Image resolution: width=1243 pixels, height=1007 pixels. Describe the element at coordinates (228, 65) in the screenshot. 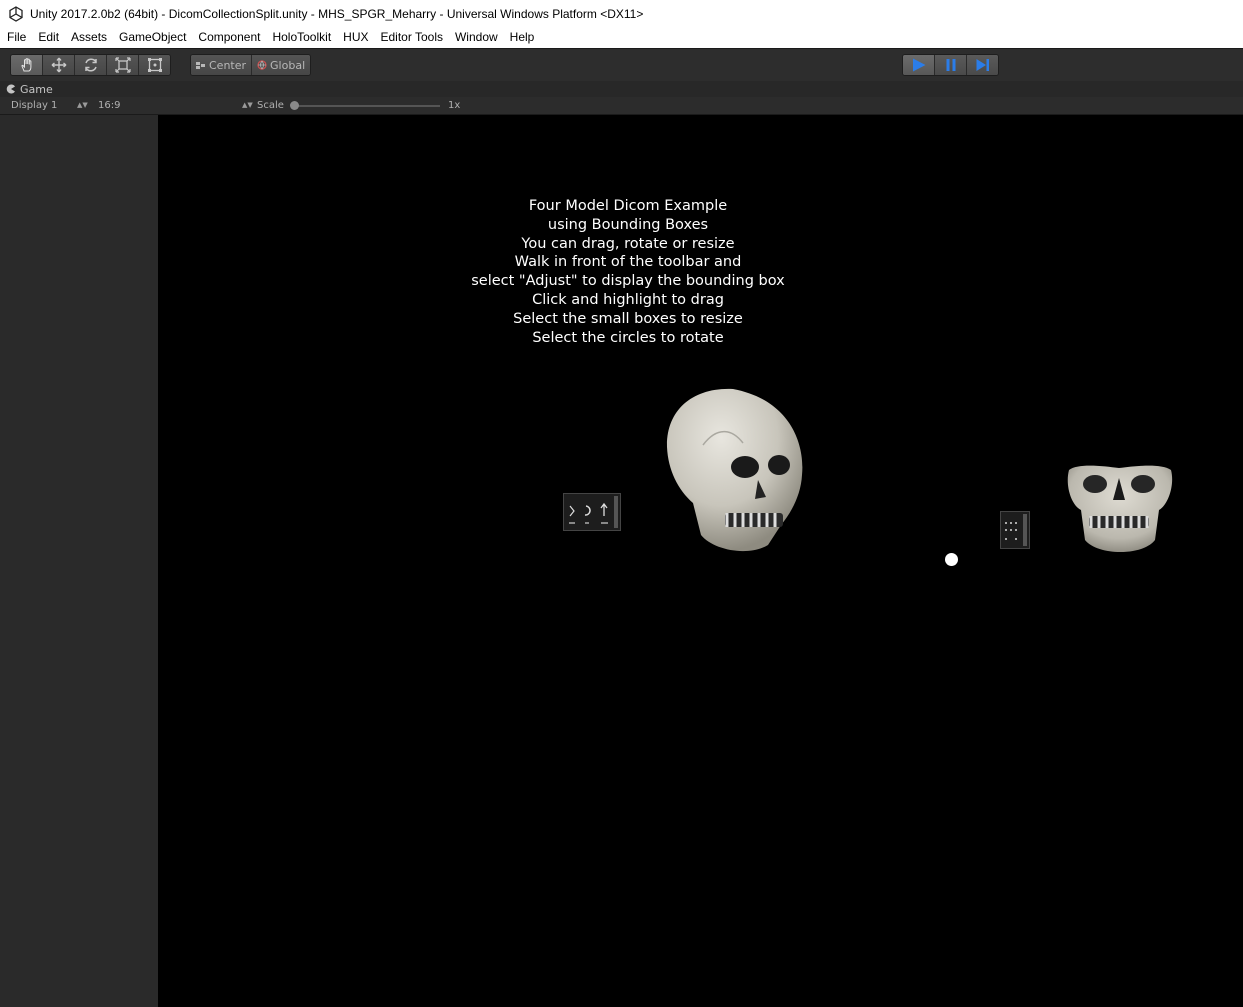

I see `pivot-mode-label: Center` at that location.